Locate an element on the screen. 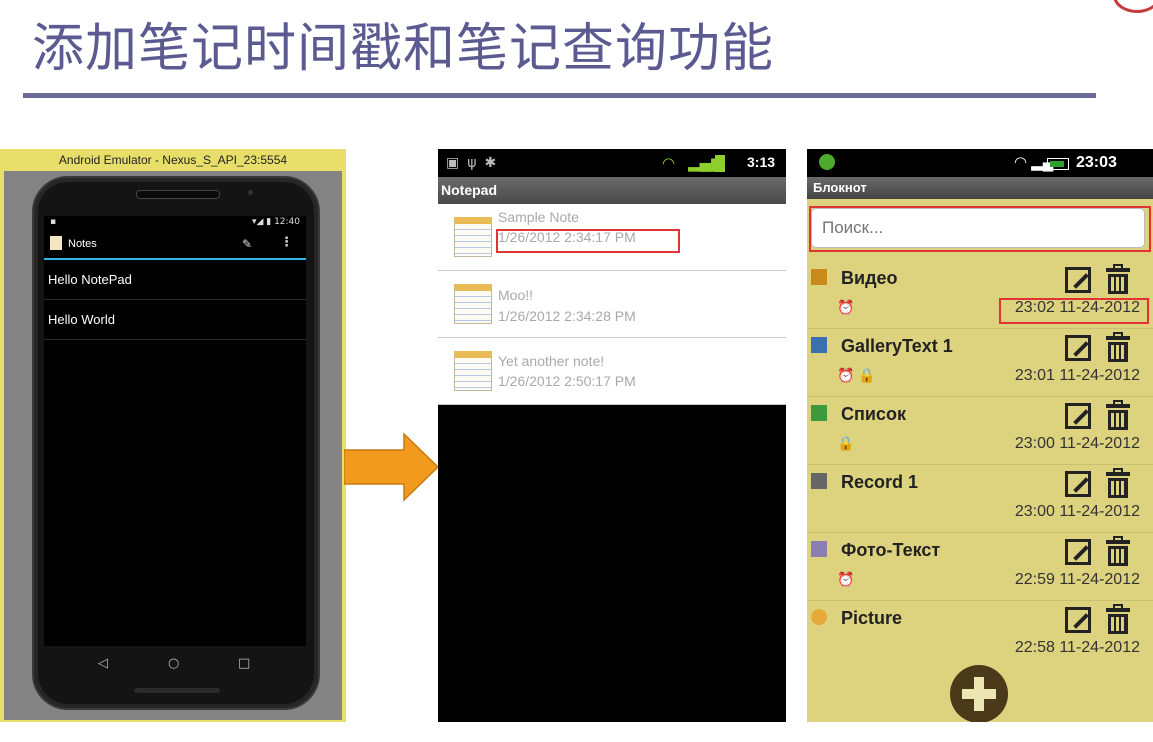 The width and height of the screenshot is (1153, 742). add-note-button is located at coordinates (979, 693).